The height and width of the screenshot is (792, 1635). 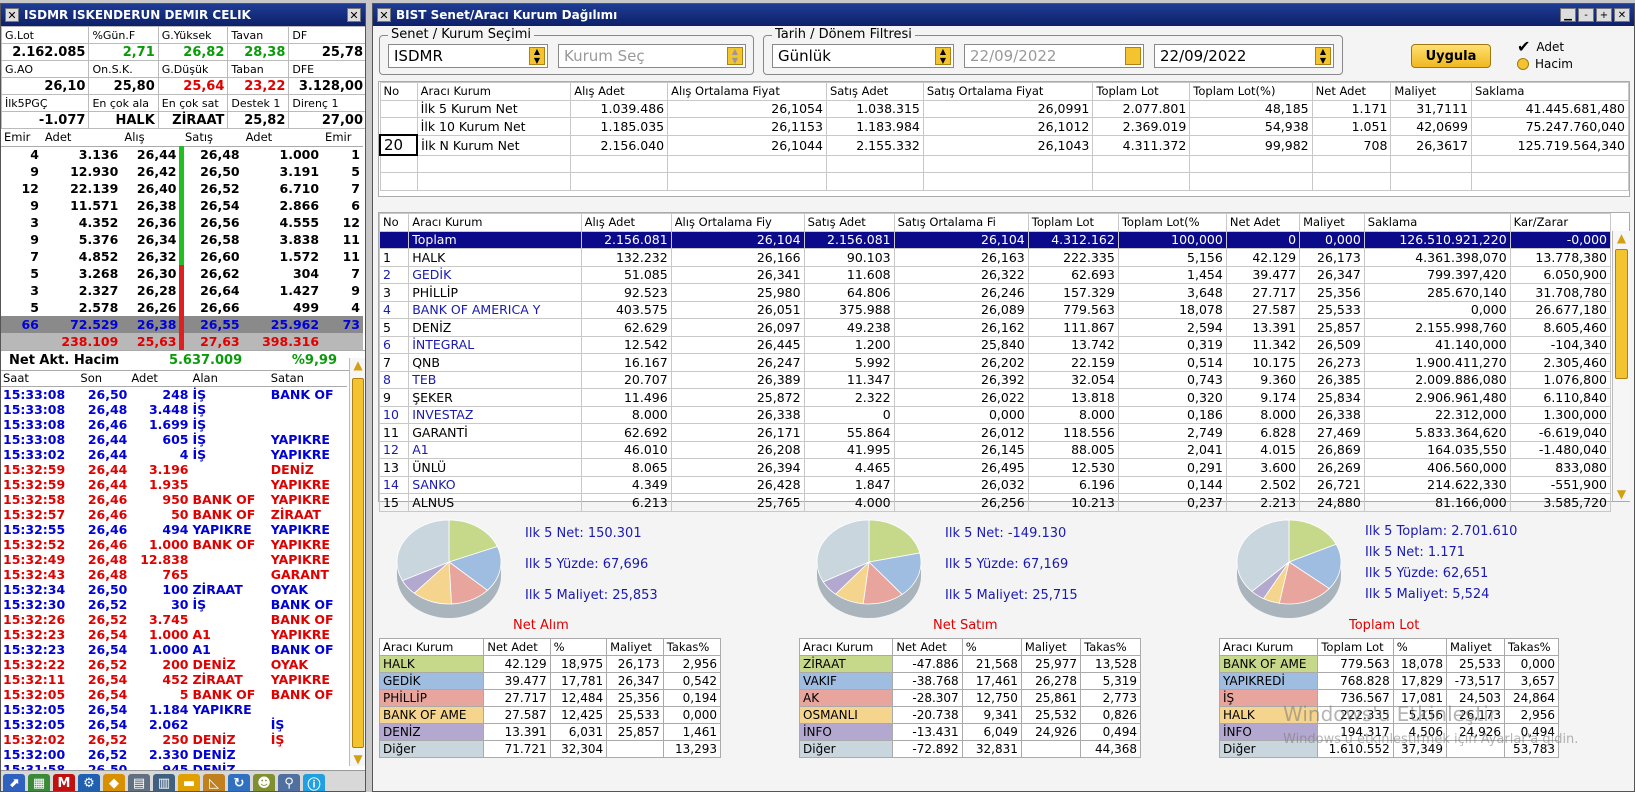 I want to click on trade-row: 15:32:26 26,52 3.745 BANK OF, so click(x=174, y=619).